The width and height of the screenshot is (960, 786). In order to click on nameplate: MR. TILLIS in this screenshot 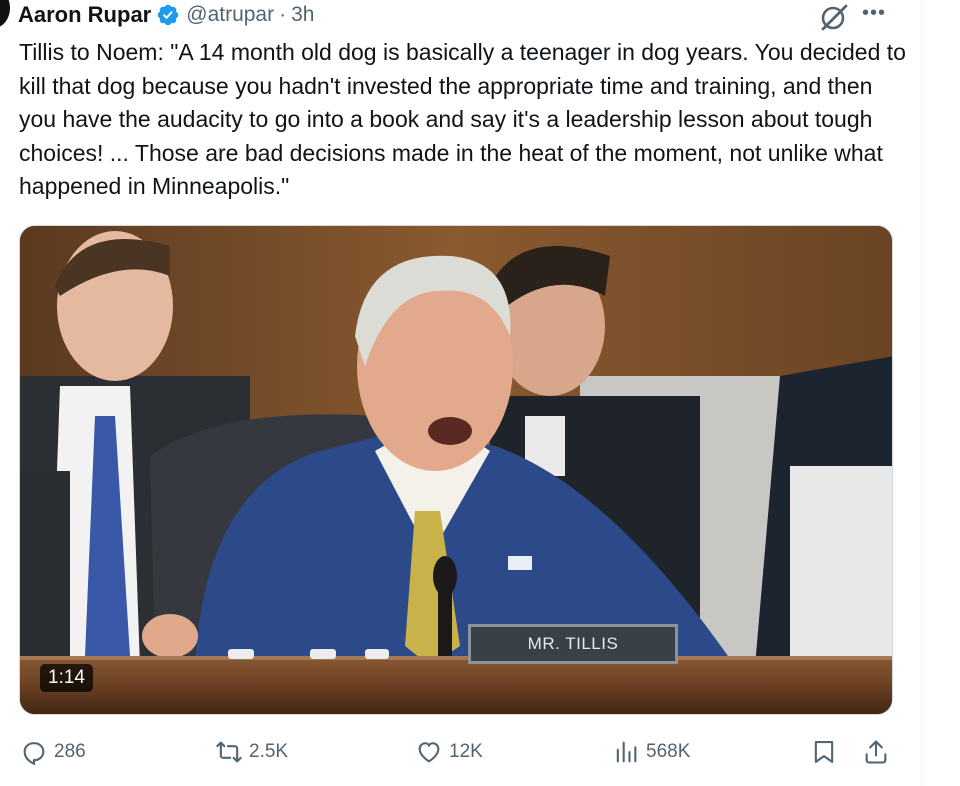, I will do `click(573, 644)`.